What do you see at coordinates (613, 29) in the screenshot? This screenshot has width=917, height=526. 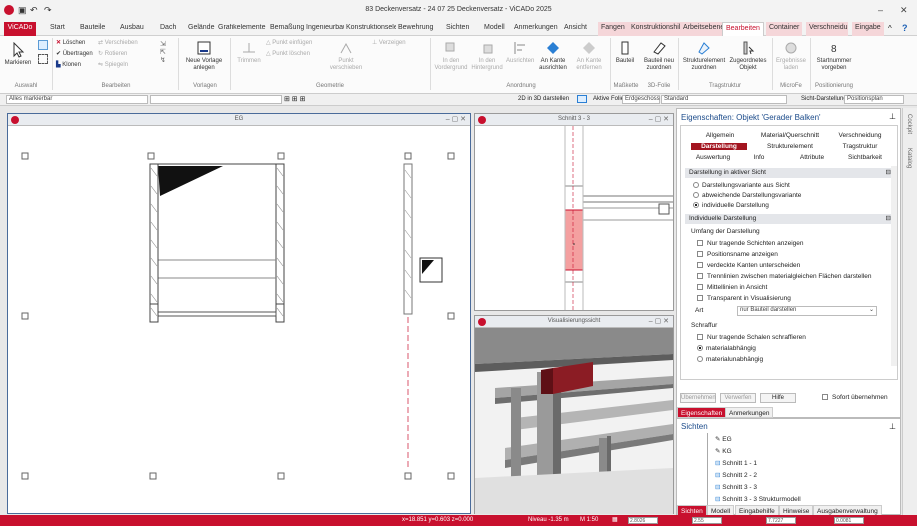 I see `tab-fangen: Fangen` at bounding box center [613, 29].